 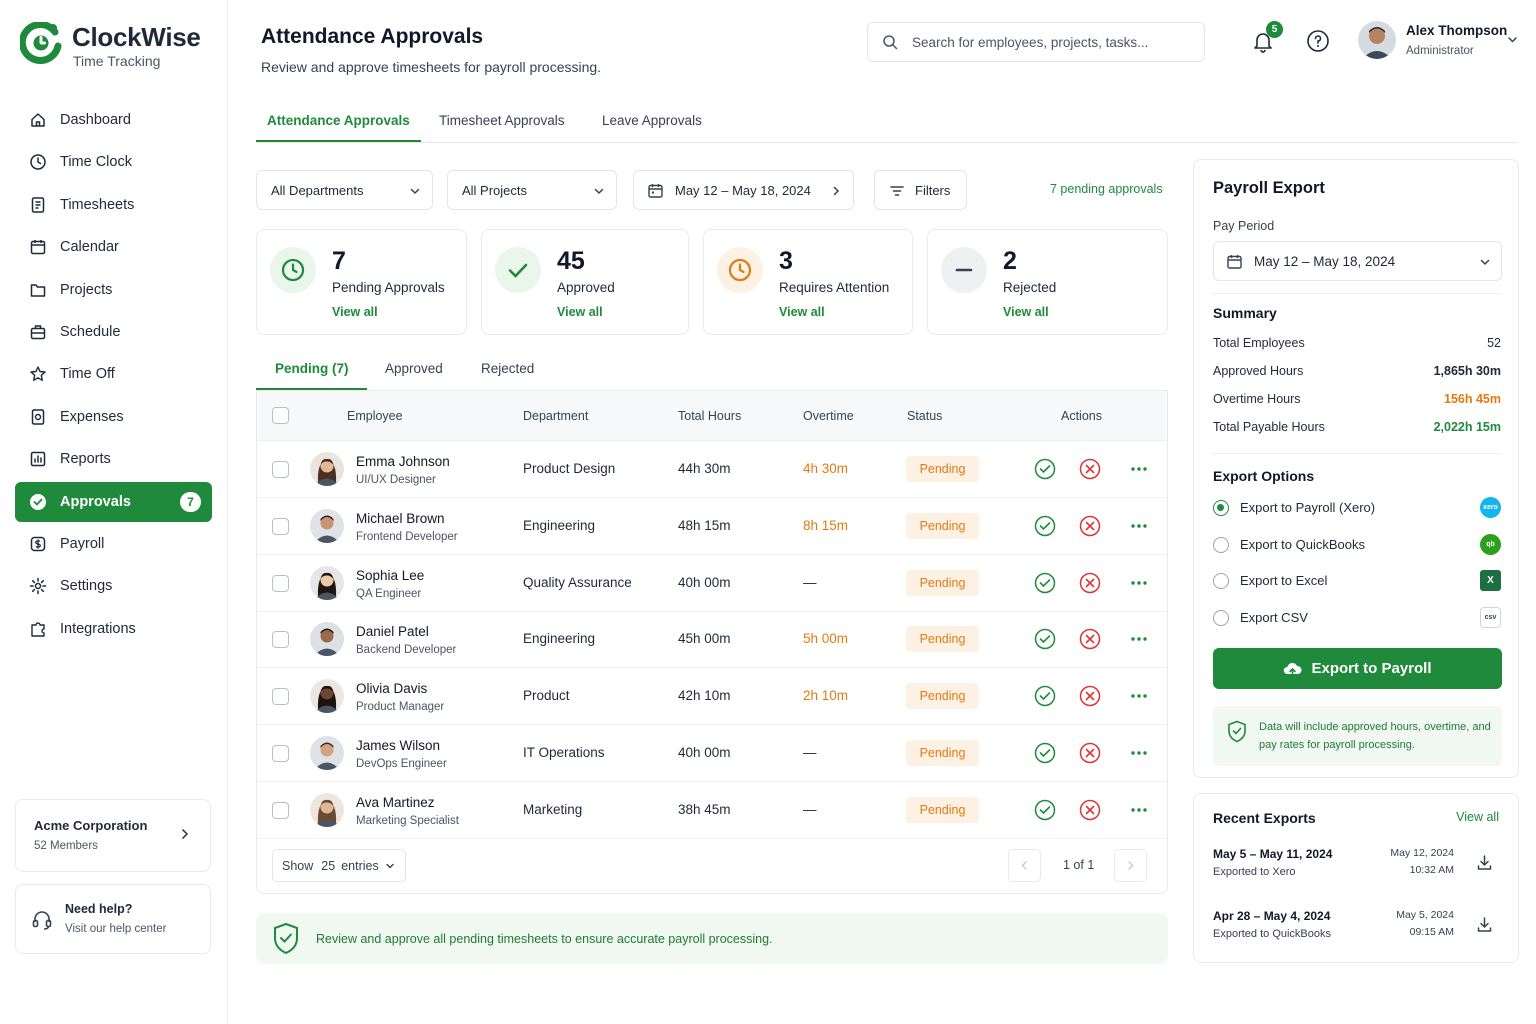 I want to click on sidebar-item-time-off: Time Off, so click(x=113, y=374).